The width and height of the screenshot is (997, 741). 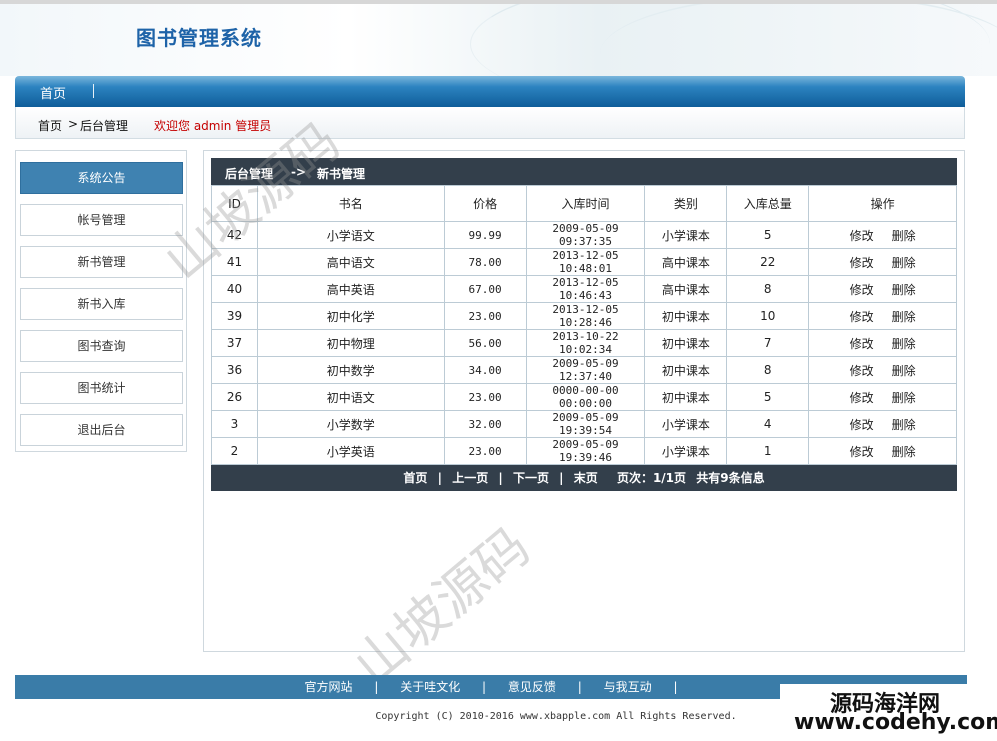 What do you see at coordinates (888, 712) in the screenshot?
I see `brand-watermark: 源码海洋网 www.codehy.com` at bounding box center [888, 712].